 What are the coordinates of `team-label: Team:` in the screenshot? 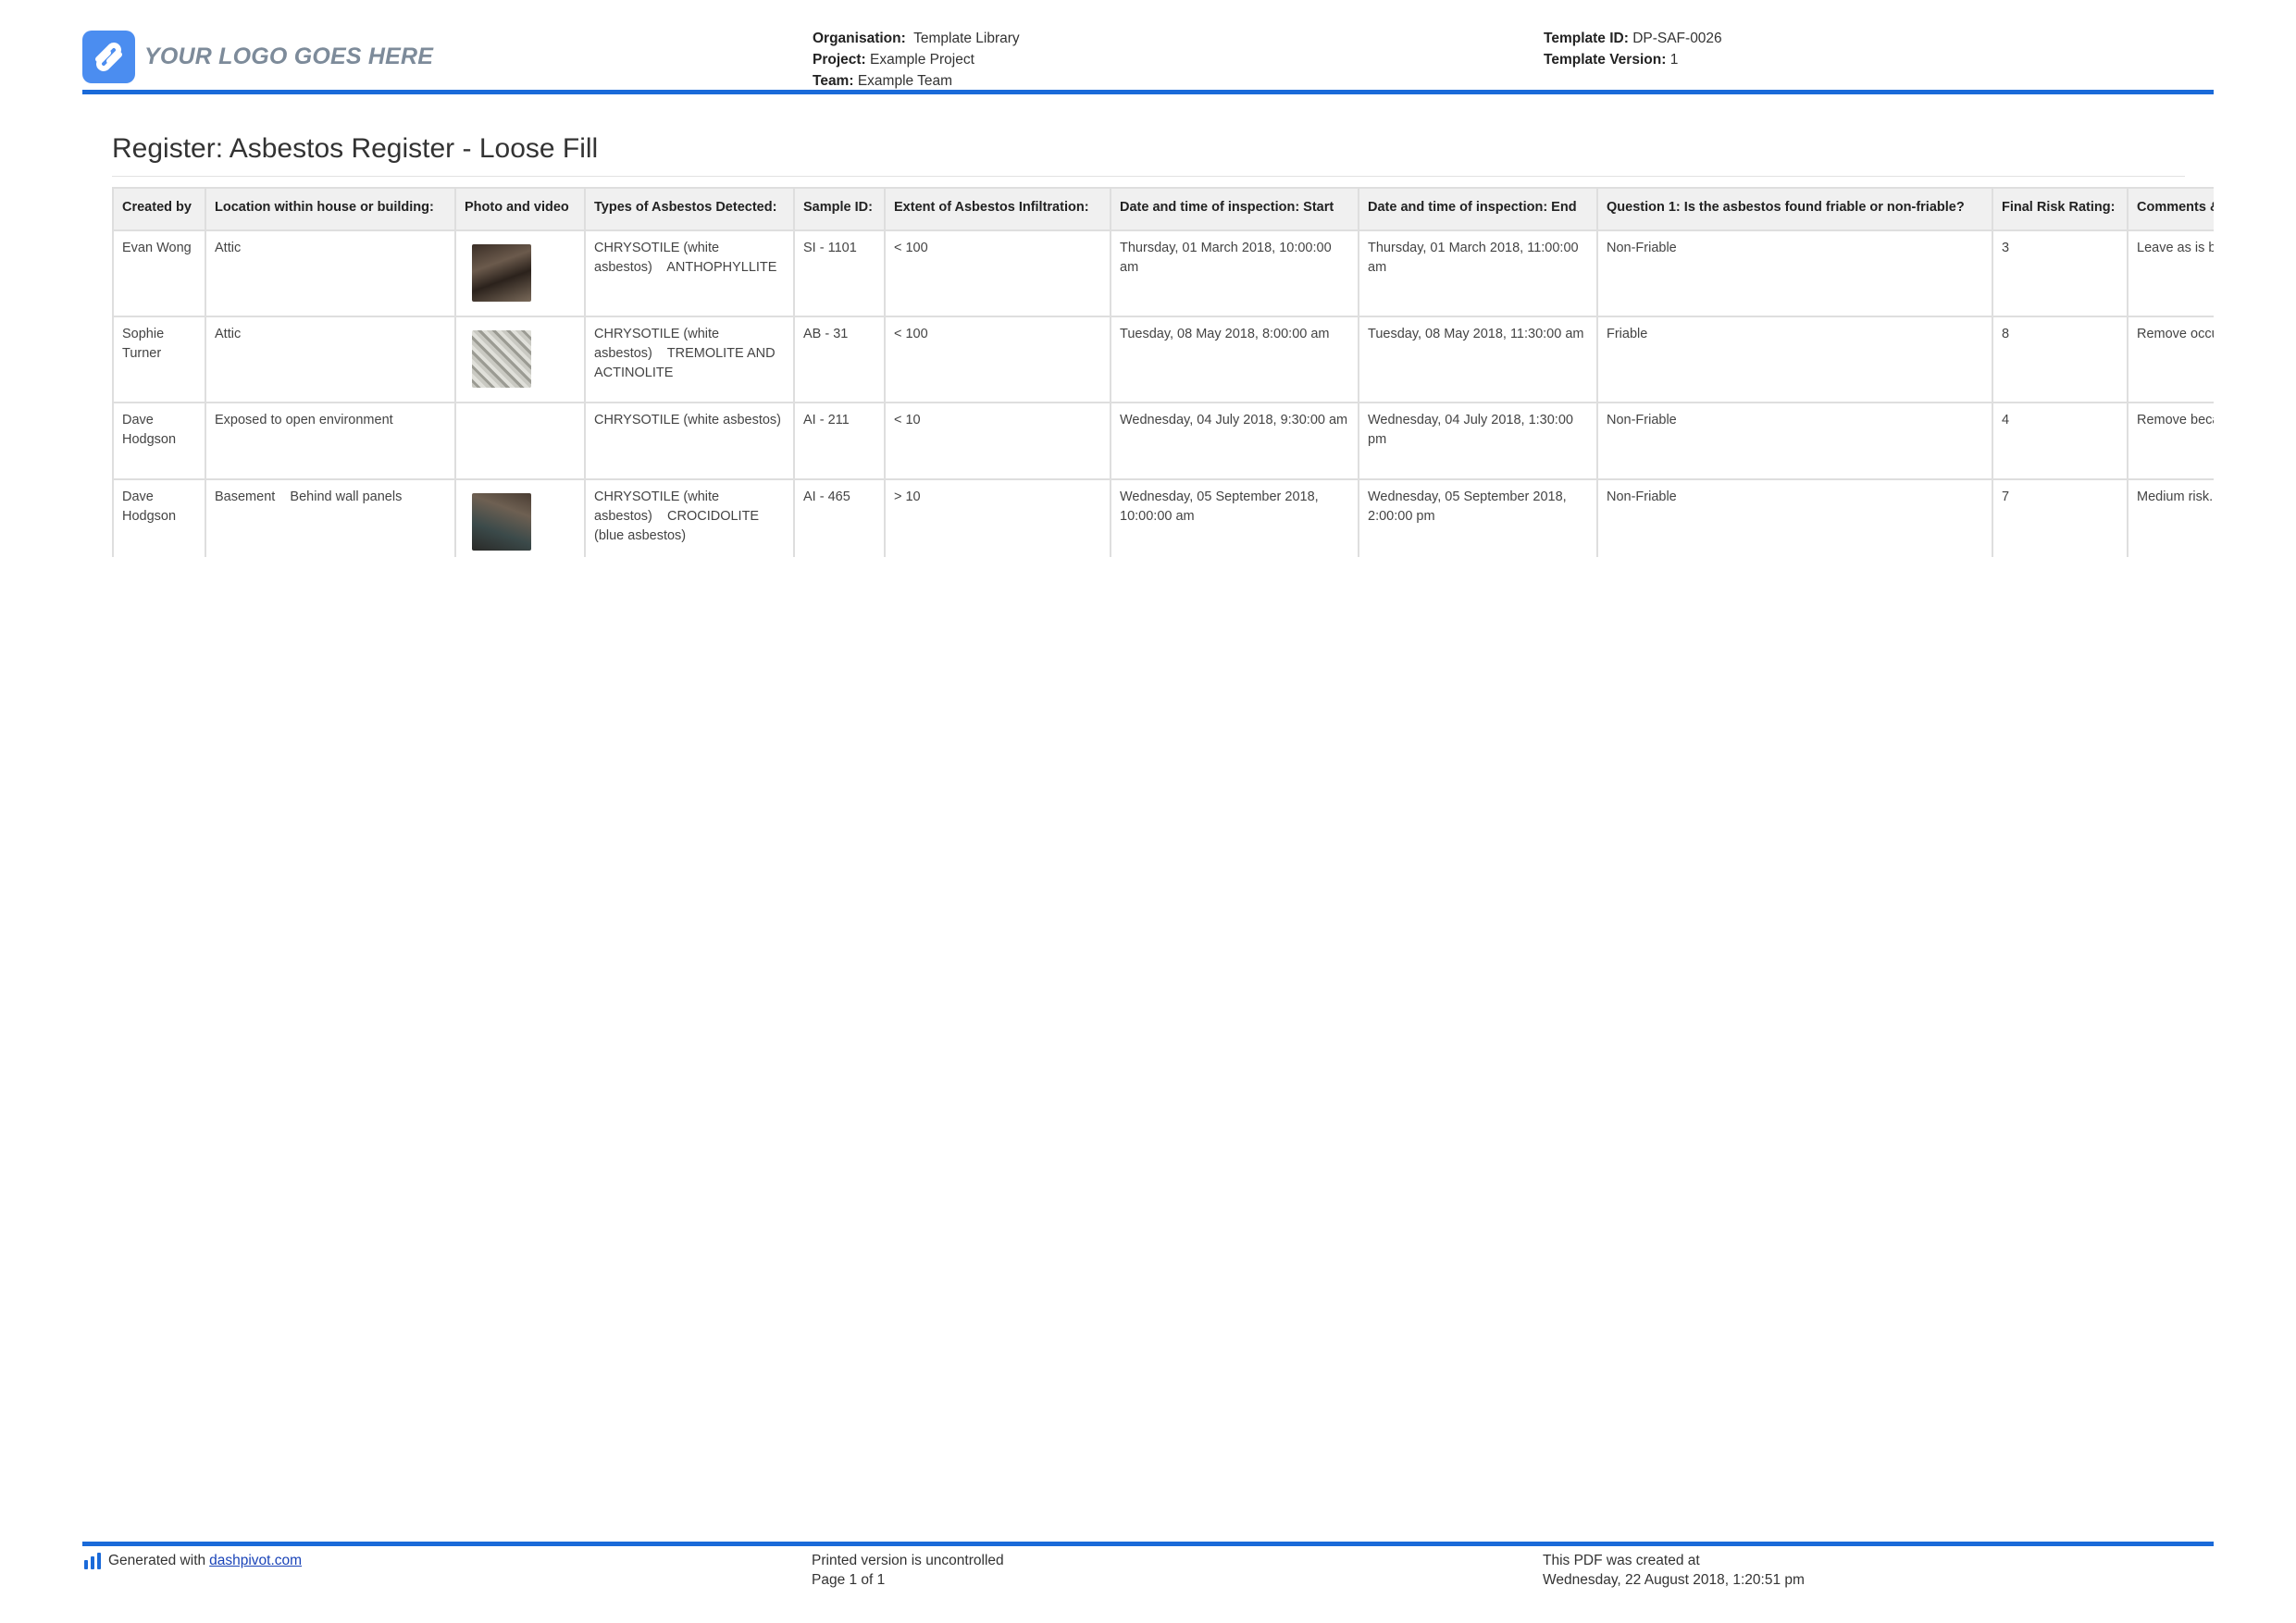 It's located at (834, 81).